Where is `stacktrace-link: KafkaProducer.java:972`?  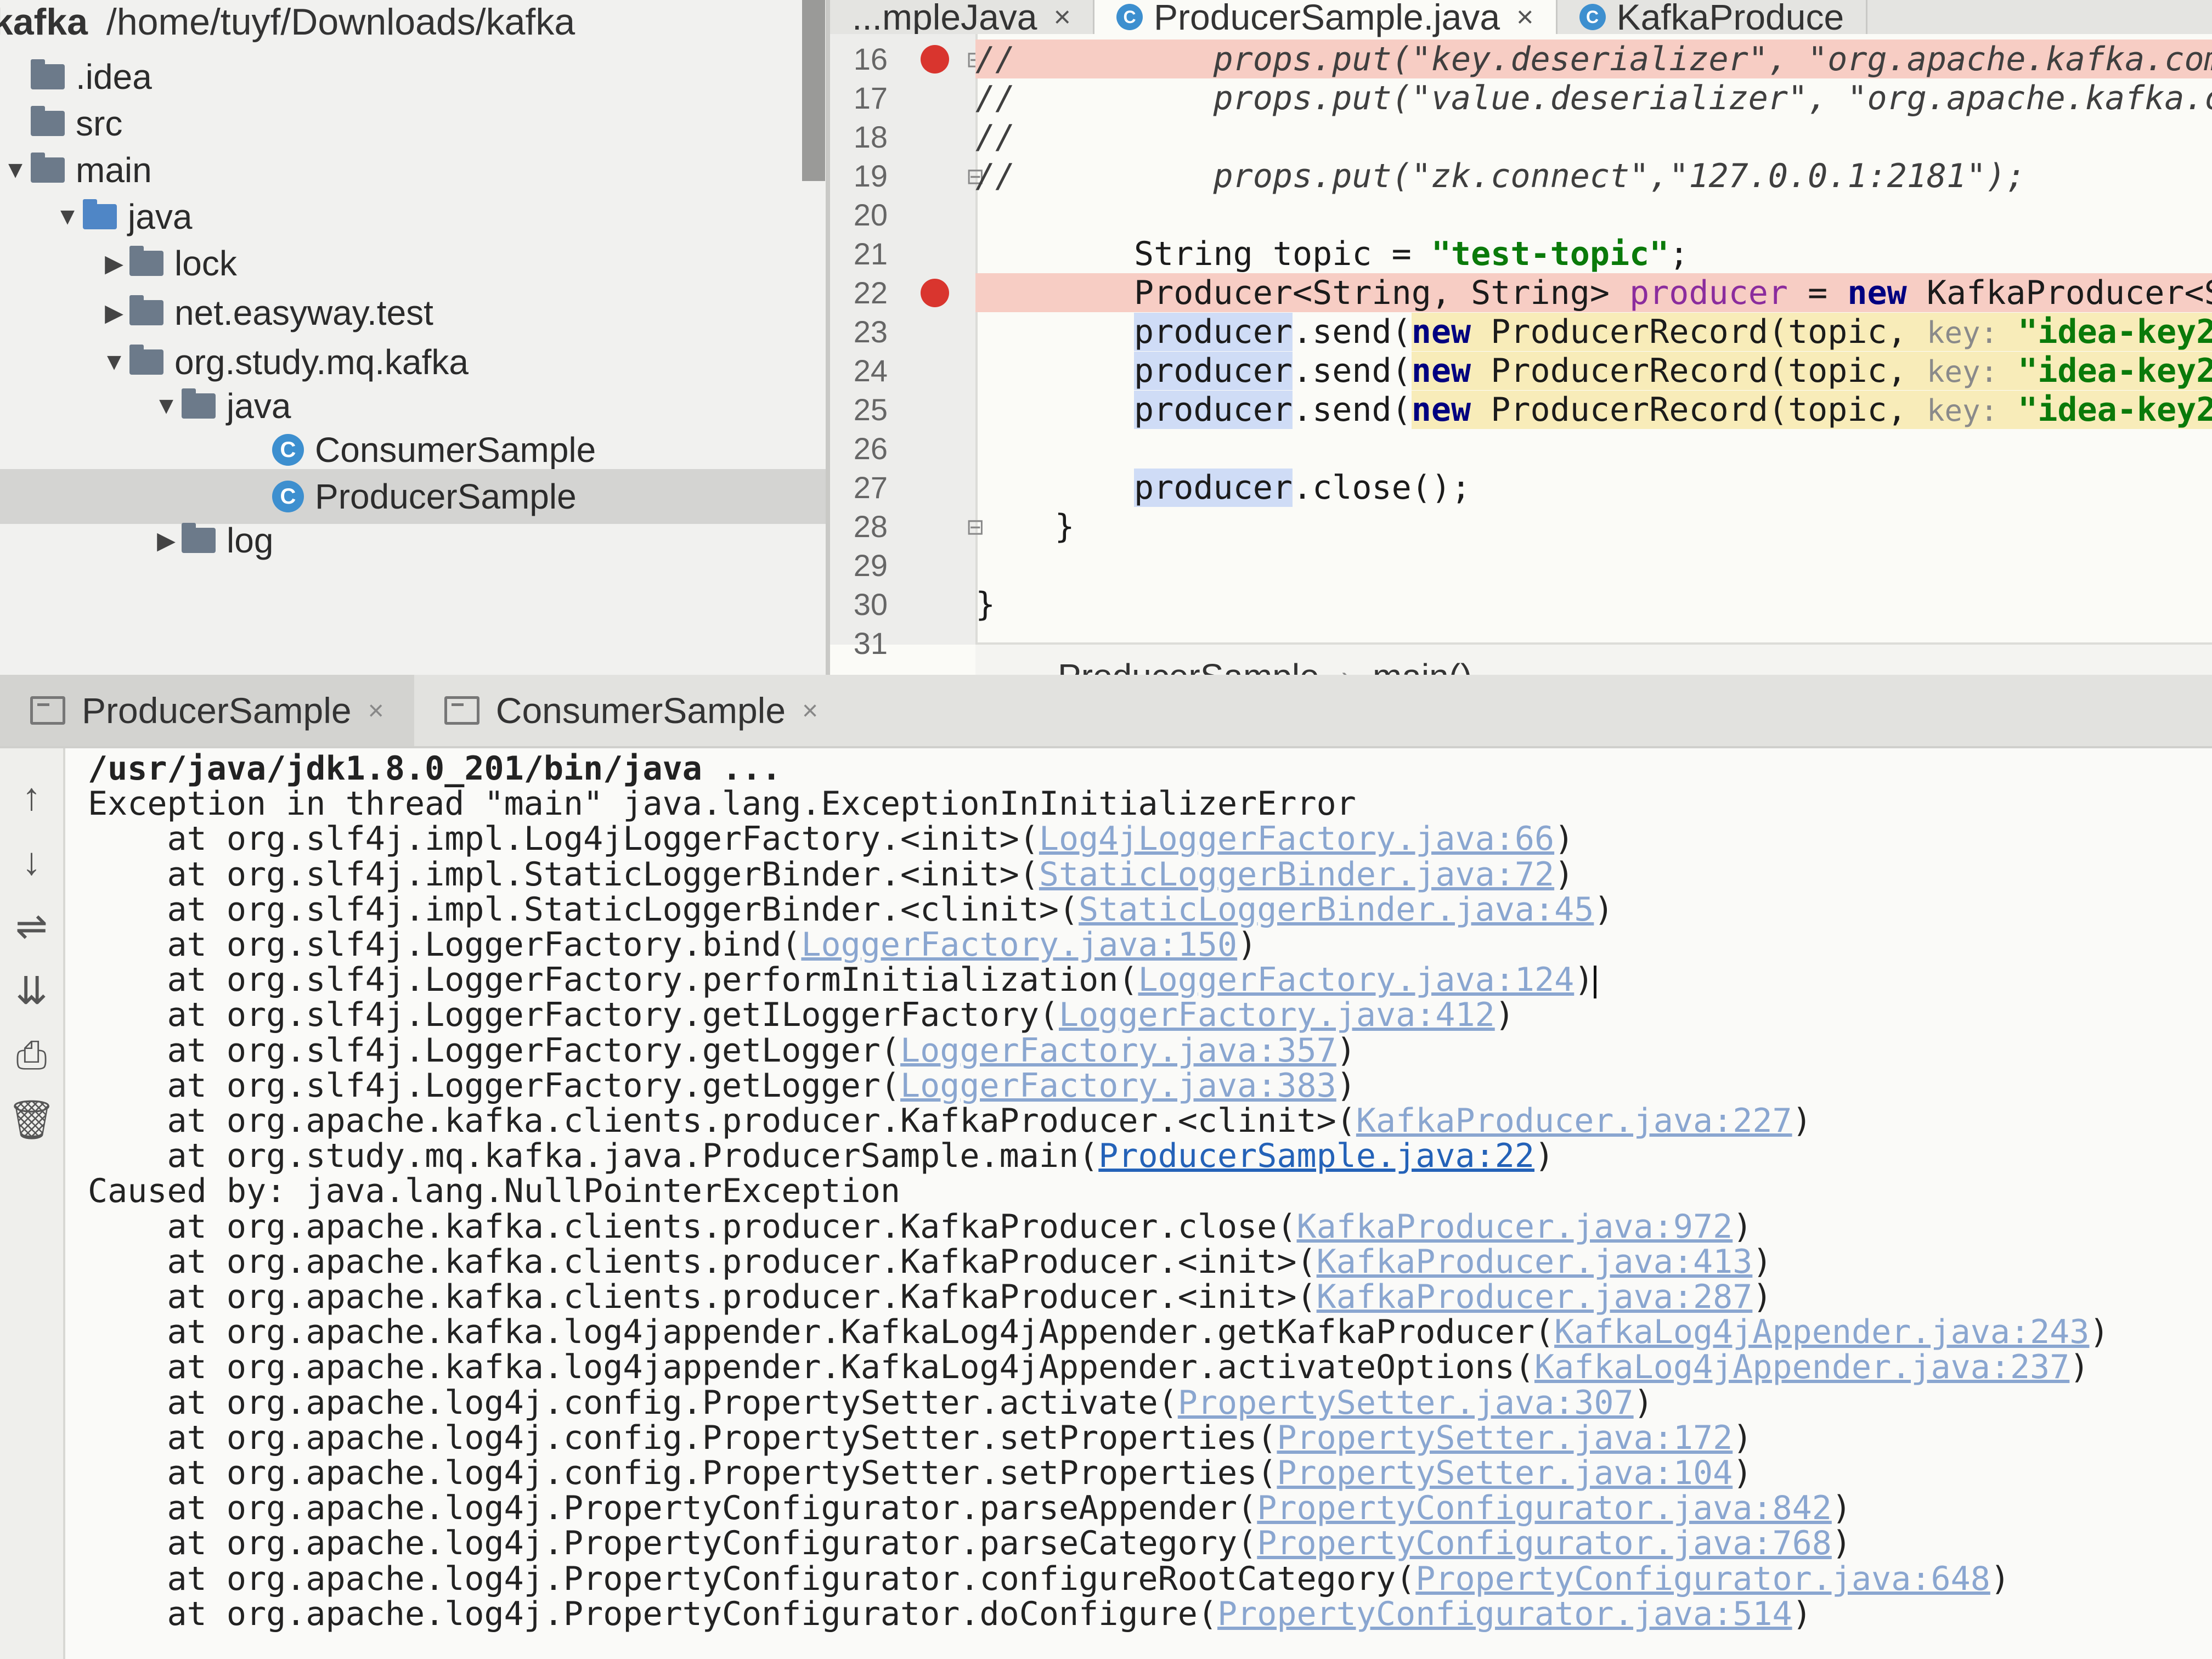 stacktrace-link: KafkaProducer.java:972 is located at coordinates (1515, 1226).